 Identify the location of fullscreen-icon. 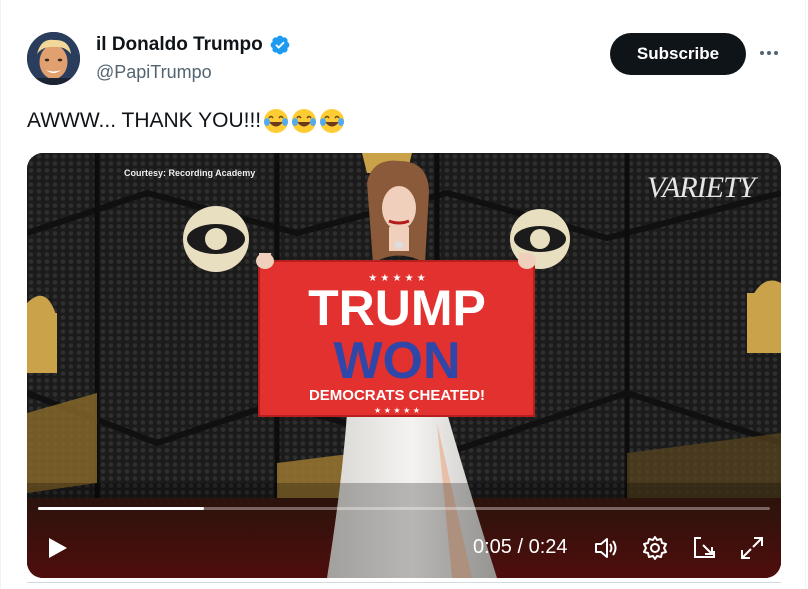
(752, 548).